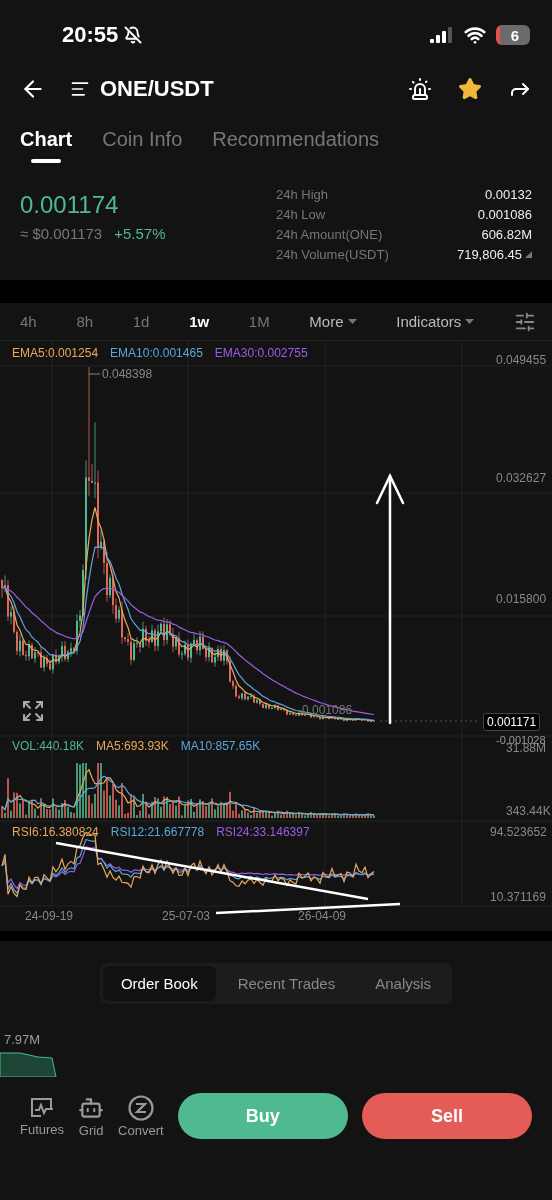 The height and width of the screenshot is (1200, 552). I want to click on axis-label: 0.032627, so click(521, 478).